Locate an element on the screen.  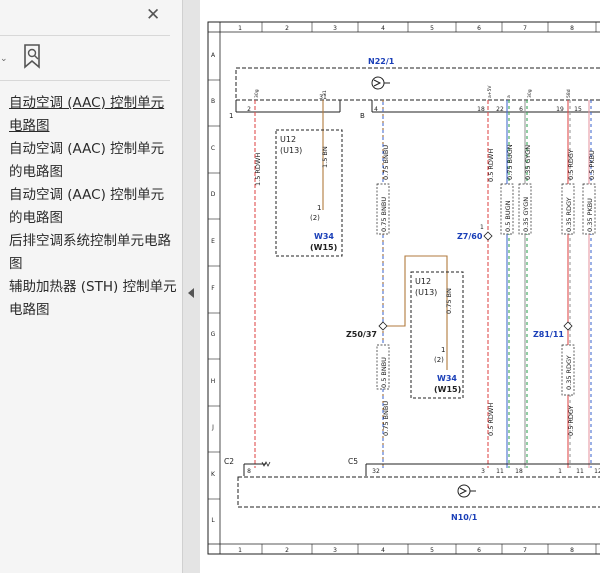
pin-number: 6 is located at coordinates (521, 109).